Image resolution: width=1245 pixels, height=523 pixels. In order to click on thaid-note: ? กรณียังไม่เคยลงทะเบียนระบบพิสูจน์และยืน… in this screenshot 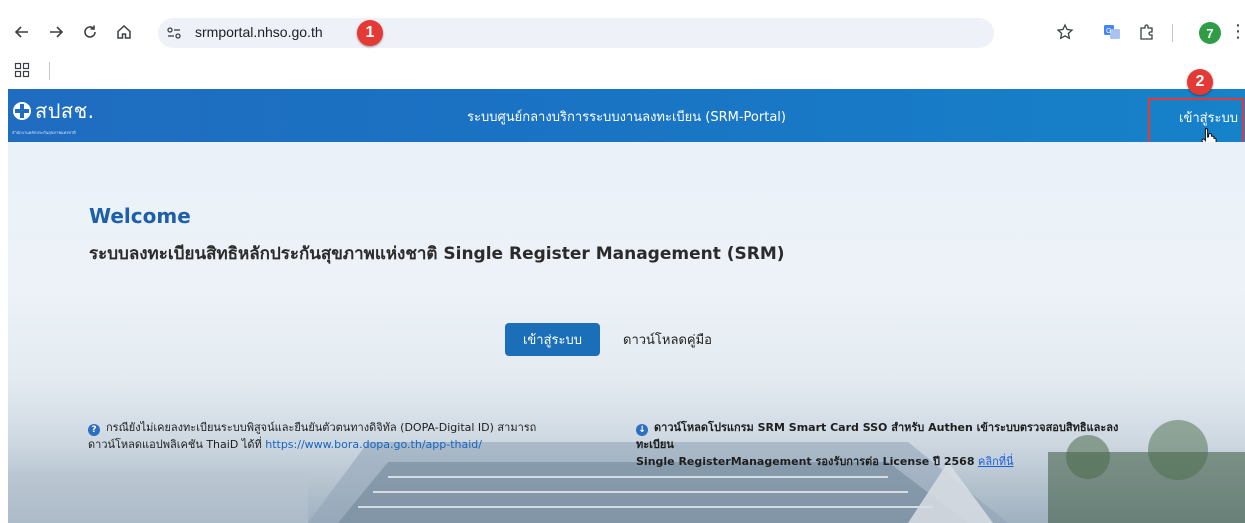, I will do `click(353, 436)`.